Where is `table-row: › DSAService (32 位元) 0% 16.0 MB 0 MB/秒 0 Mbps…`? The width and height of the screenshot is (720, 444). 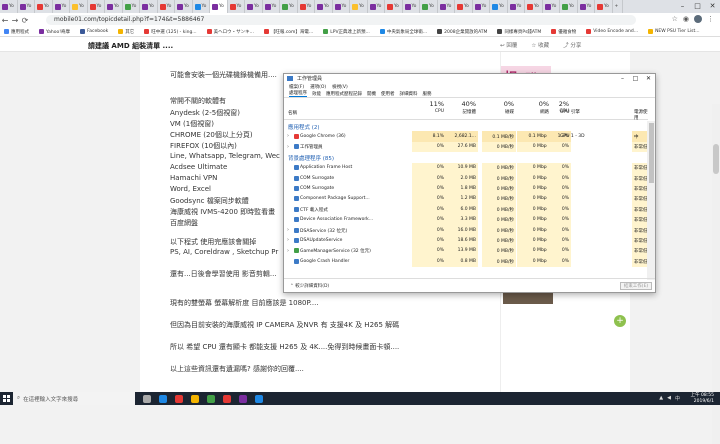
table-row: › DSAService (32 位元) 0% 16.0 MB 0 MB/秒 0 Mbps… is located at coordinates (467, 230).